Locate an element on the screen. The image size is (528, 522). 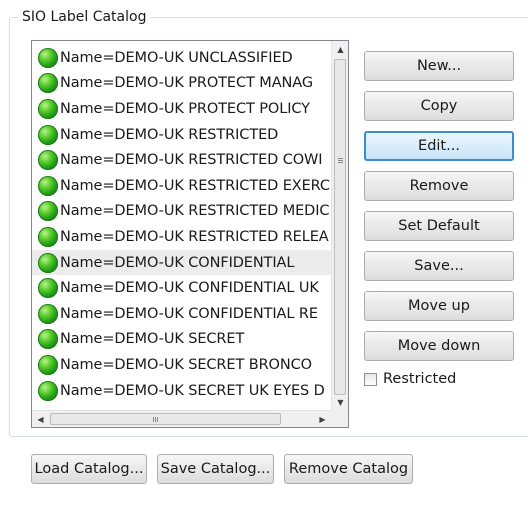
label-name: Name=DEMO-UK RESTRICTED is located at coordinates (169, 134).